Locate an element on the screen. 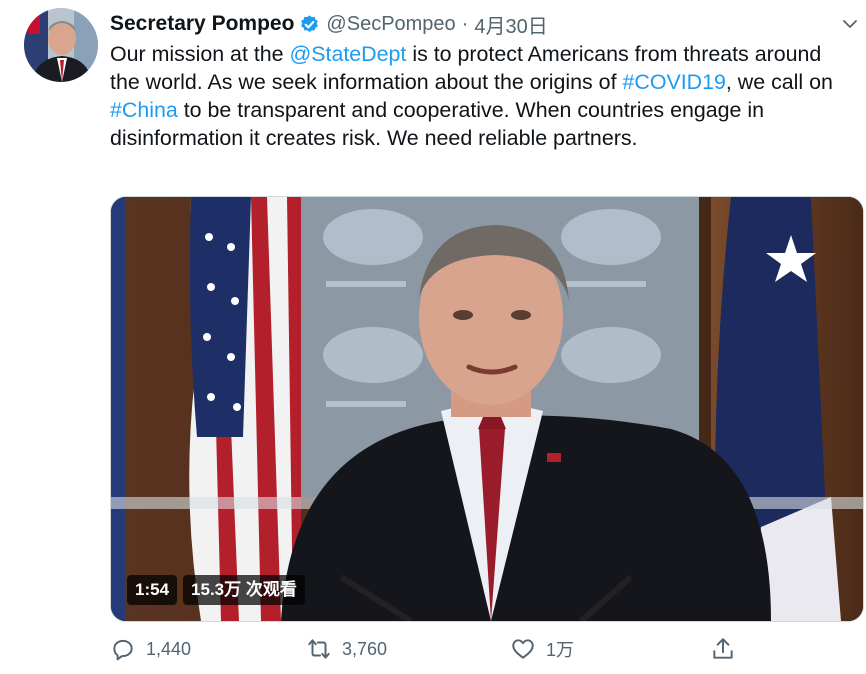  hashtag-link: #China is located at coordinates (144, 110).